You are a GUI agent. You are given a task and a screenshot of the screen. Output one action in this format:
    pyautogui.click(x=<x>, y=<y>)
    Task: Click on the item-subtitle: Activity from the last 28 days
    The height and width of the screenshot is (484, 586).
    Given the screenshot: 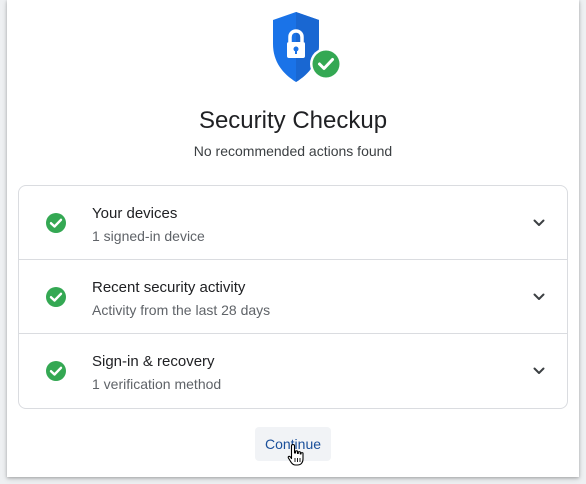 What is the action you would take?
    pyautogui.click(x=181, y=310)
    